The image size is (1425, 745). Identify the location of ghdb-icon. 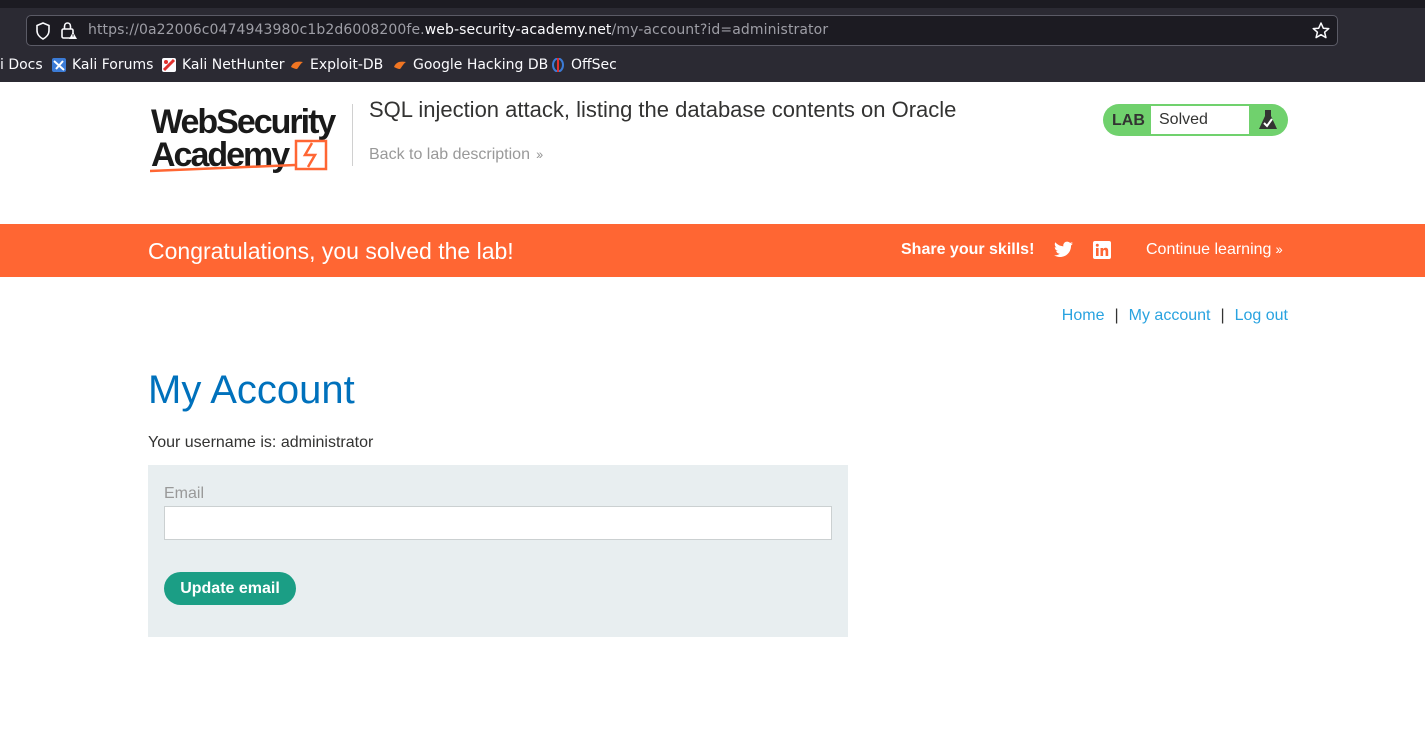
(400, 65).